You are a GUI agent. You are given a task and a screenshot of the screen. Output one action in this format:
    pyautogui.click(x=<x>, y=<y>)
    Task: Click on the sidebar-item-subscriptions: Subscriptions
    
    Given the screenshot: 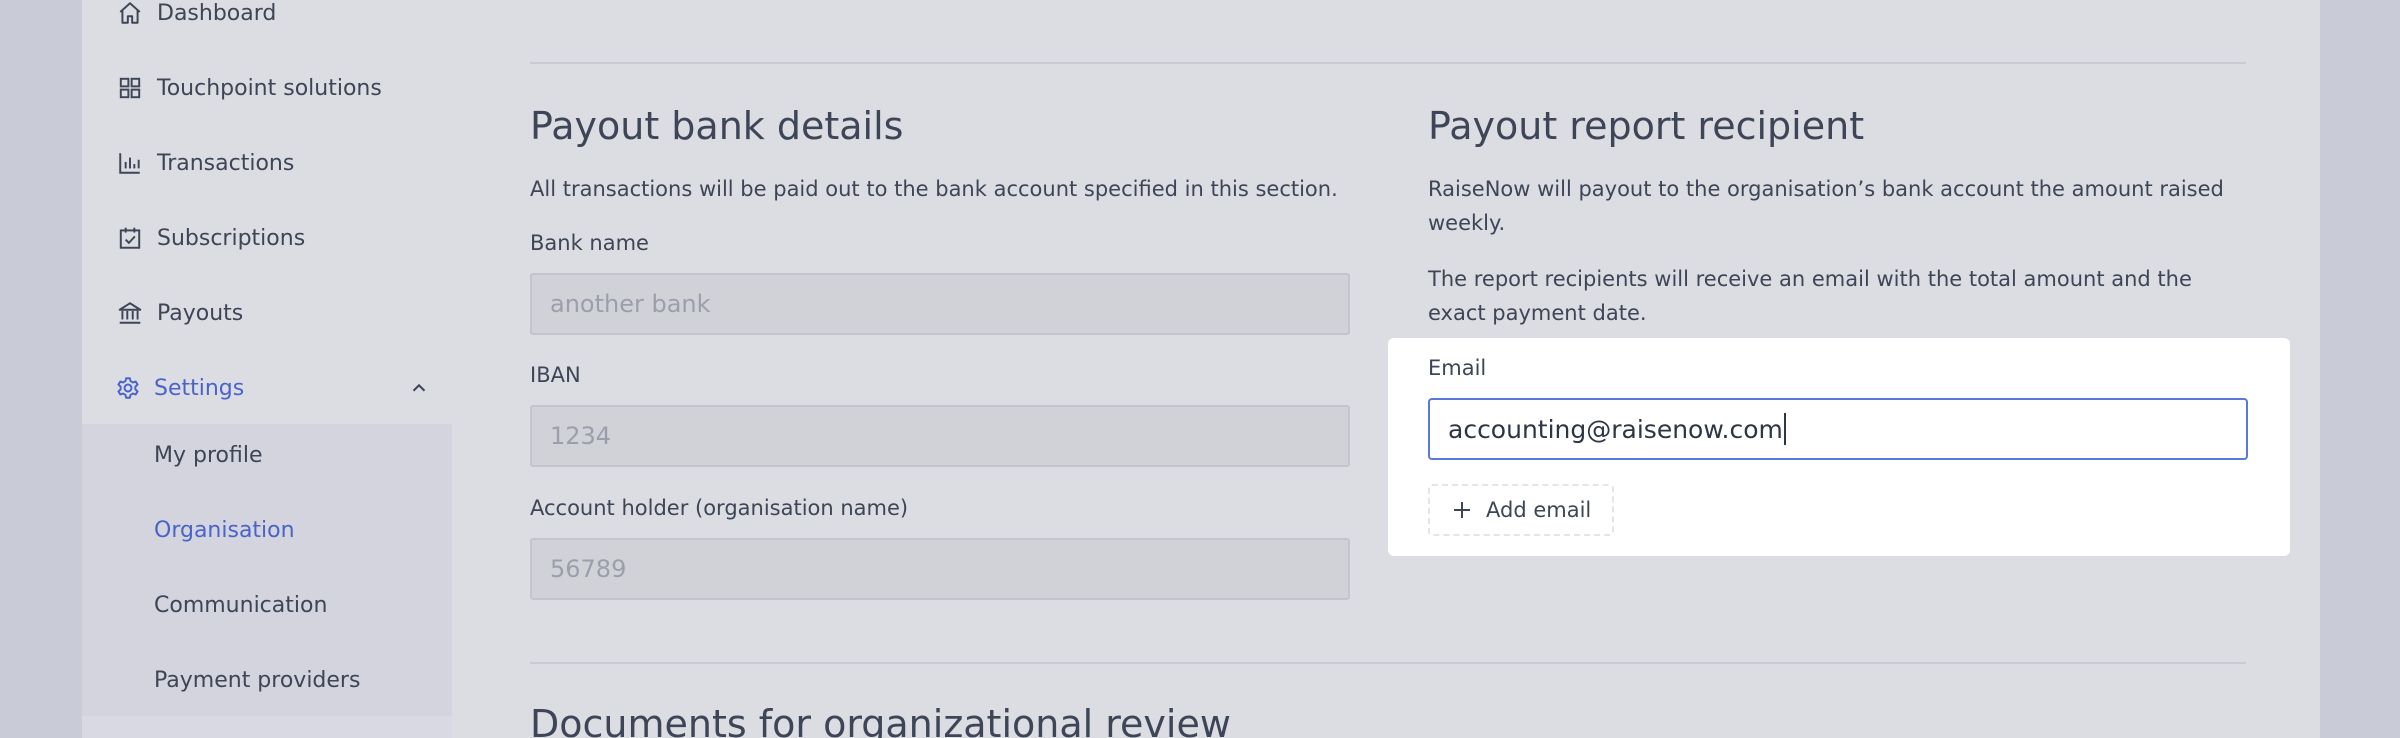 What is the action you would take?
    pyautogui.click(x=267, y=238)
    